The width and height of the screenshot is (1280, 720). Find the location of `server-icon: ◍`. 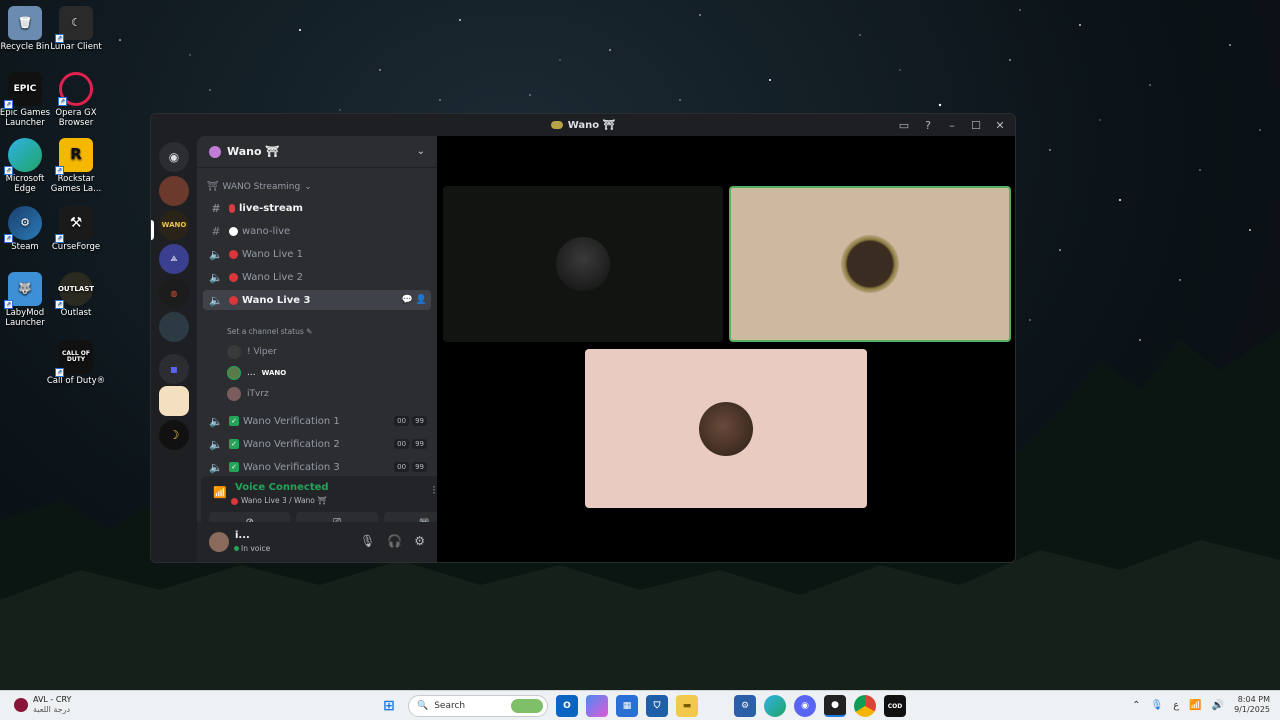

server-icon: ◍ is located at coordinates (174, 293).